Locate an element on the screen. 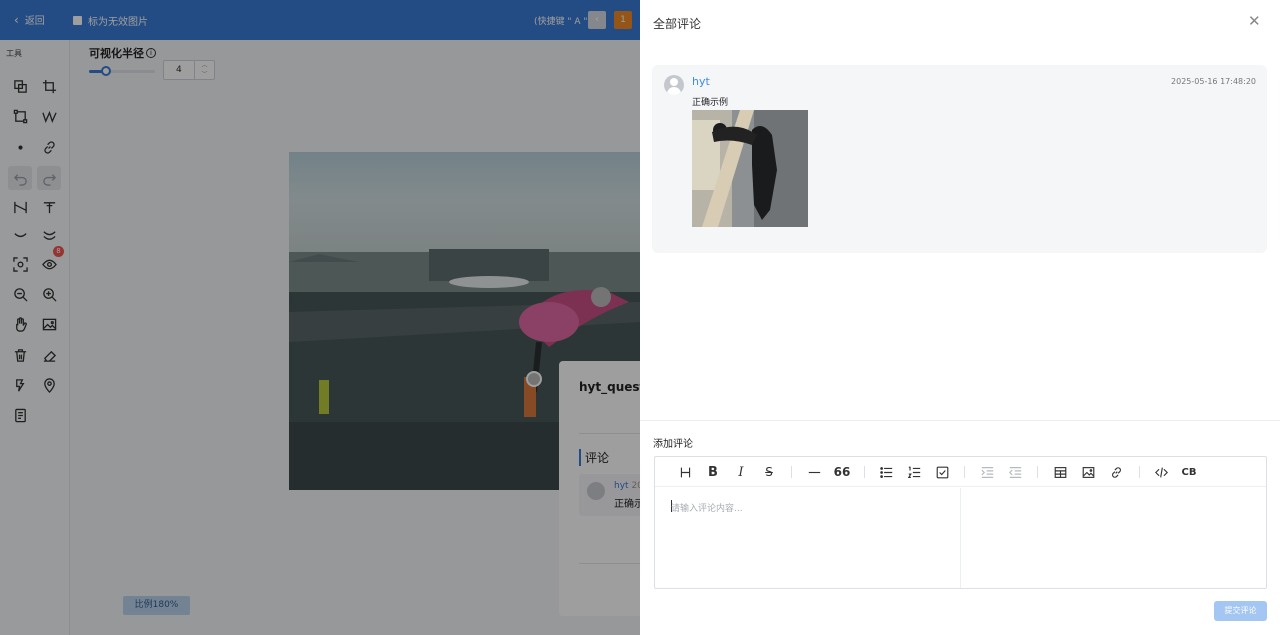 The height and width of the screenshot is (635, 1280). insert-link-icon is located at coordinates (1116, 472).